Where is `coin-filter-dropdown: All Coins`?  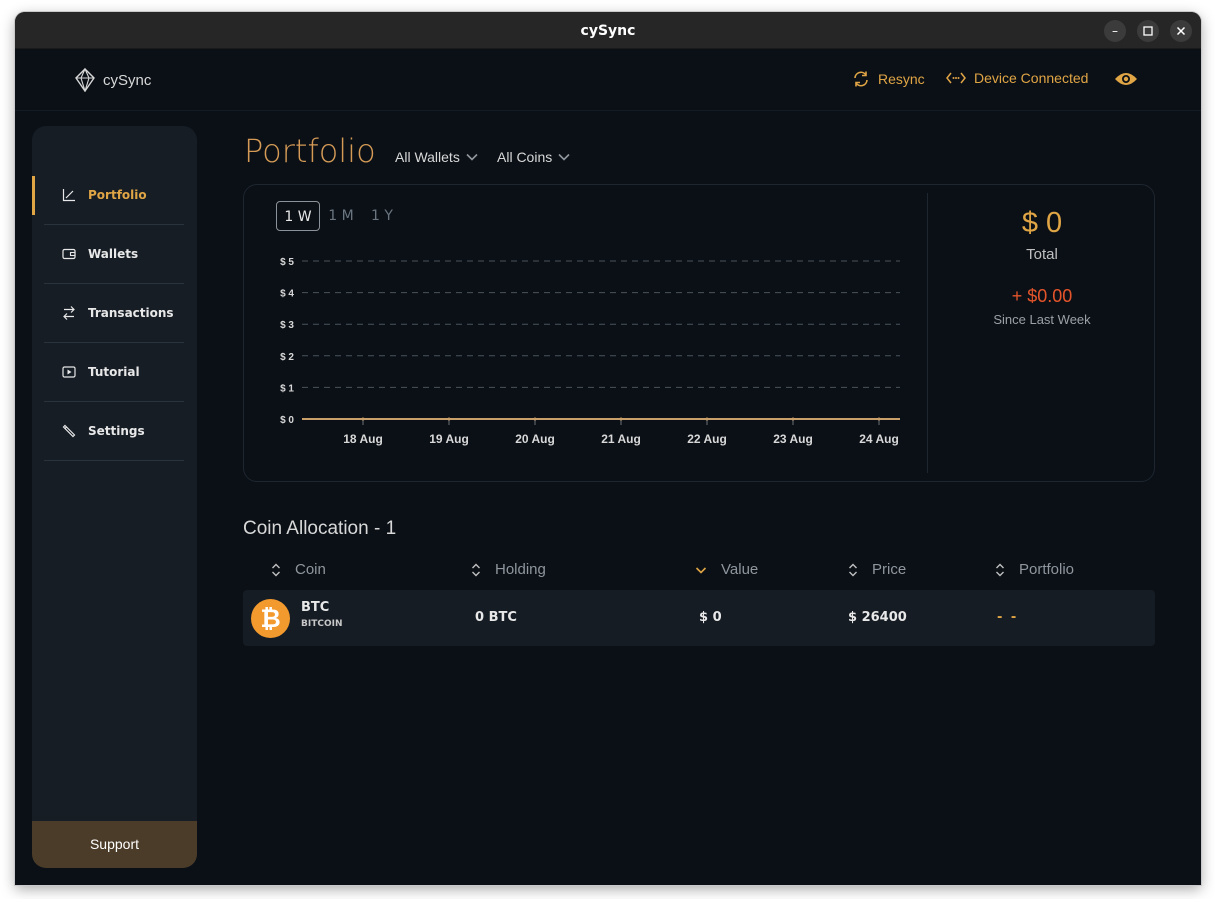 coin-filter-dropdown: All Coins is located at coordinates (533, 157).